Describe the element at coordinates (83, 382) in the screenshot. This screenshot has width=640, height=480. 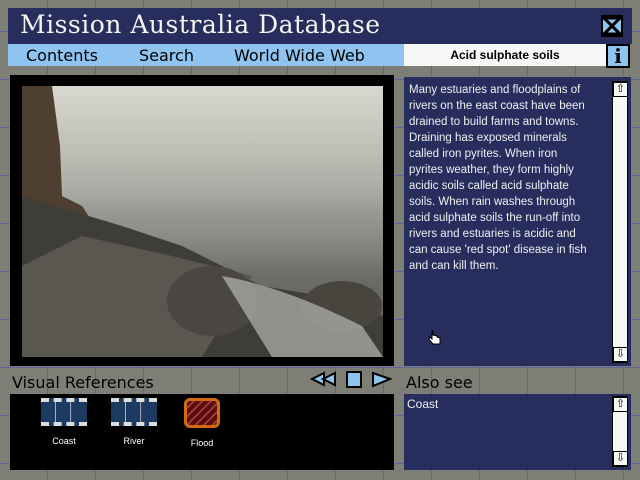
I see `visual-references-label: Visual References` at that location.